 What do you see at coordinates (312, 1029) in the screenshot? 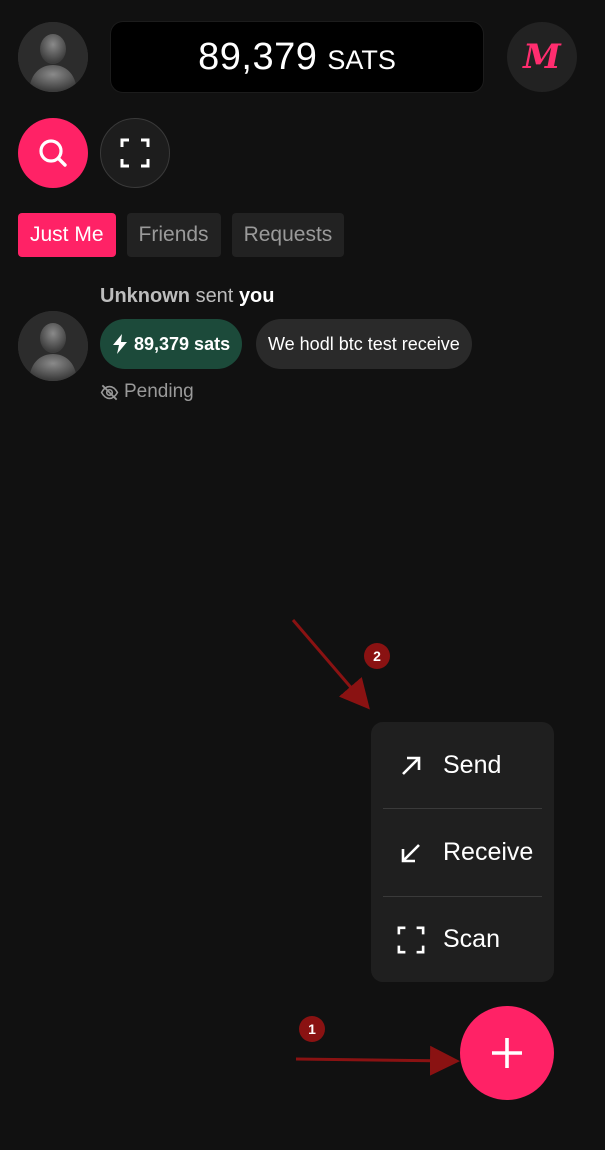
I see `annotation-badge-1: 1` at bounding box center [312, 1029].